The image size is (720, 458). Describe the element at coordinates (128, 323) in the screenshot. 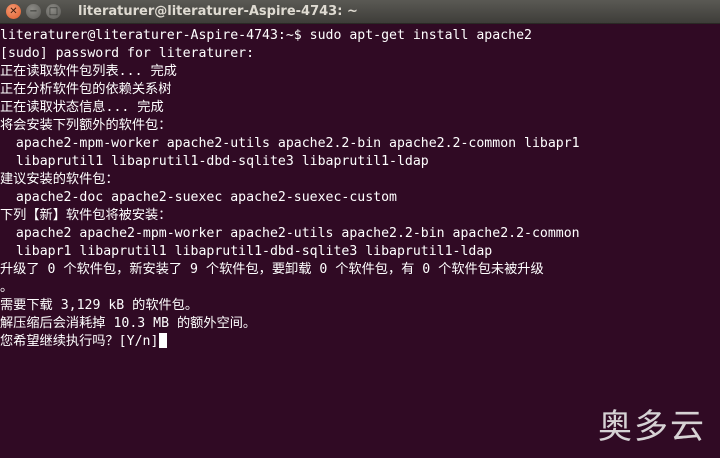

I see `terminal-line: 解压缩后会消耗掉 10.3 MB 的额外空间。` at that location.